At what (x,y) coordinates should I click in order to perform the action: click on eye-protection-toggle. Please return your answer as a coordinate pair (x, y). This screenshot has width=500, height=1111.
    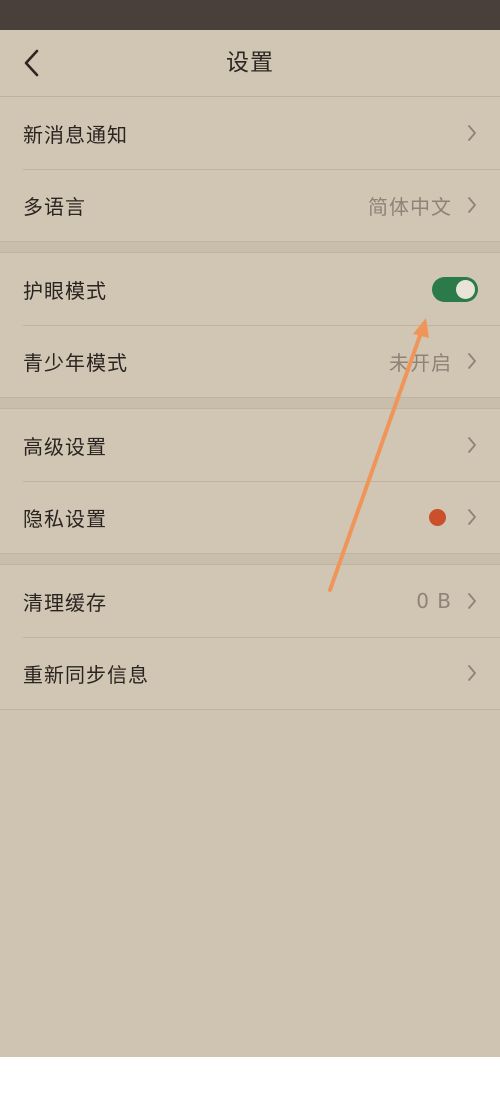
    Looking at the image, I should click on (455, 289).